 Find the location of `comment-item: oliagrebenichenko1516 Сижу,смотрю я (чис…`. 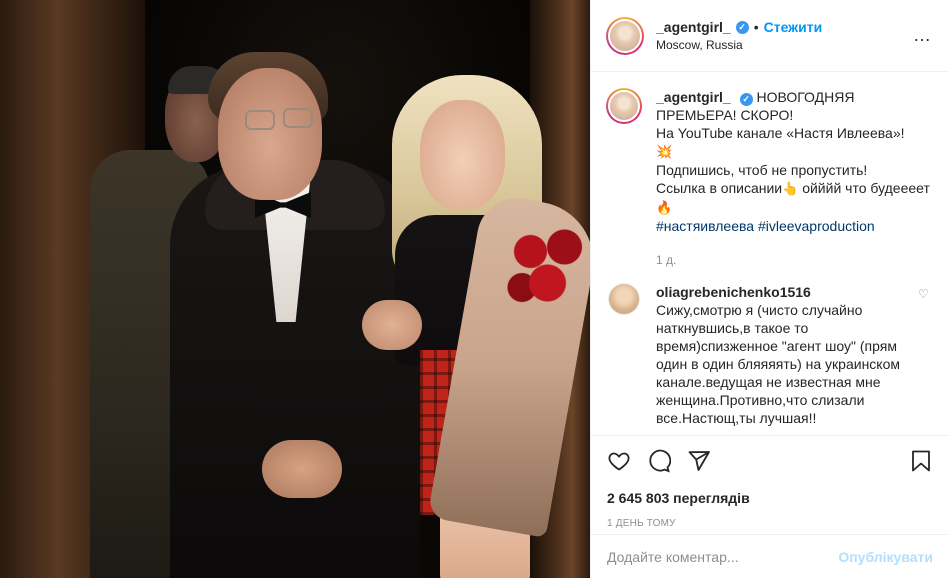

comment-item: oliagrebenichenko1516 Сижу,смотрю я (чис… is located at coordinates (769, 355).